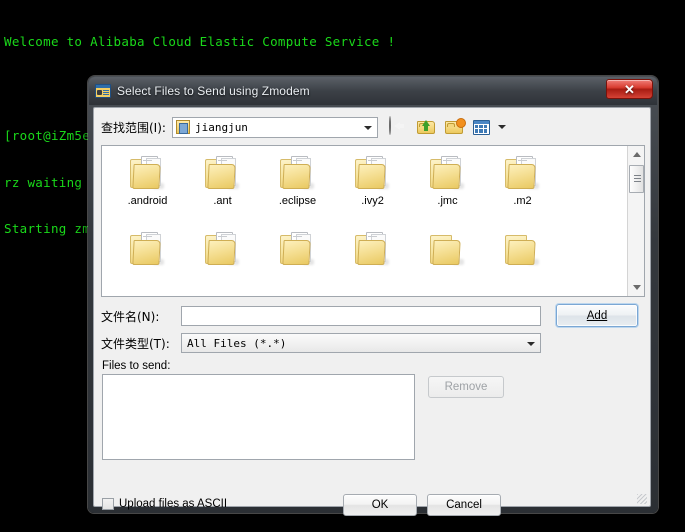 The width and height of the screenshot is (685, 532). Describe the element at coordinates (635, 221) in the screenshot. I see `file-list-scrollbar` at that location.